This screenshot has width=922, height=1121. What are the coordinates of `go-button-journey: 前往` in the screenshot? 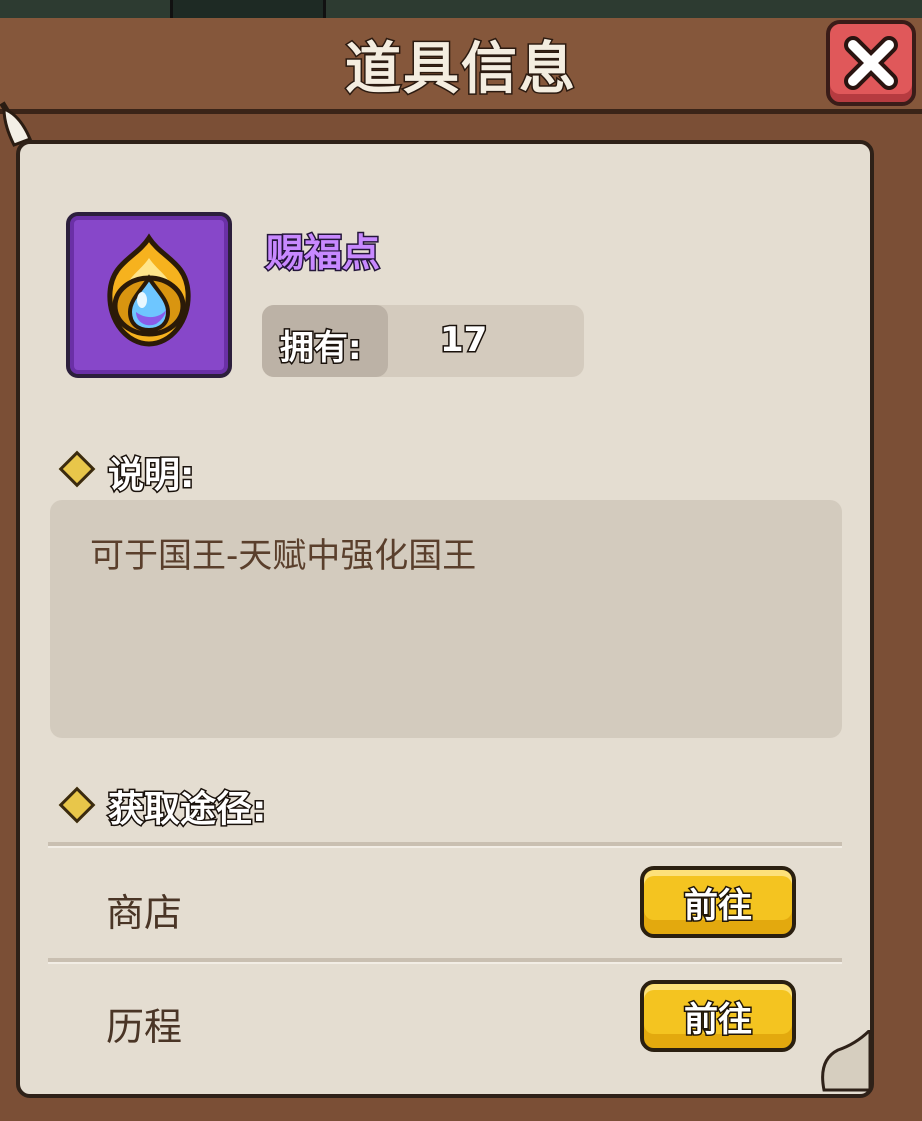 It's located at (718, 1016).